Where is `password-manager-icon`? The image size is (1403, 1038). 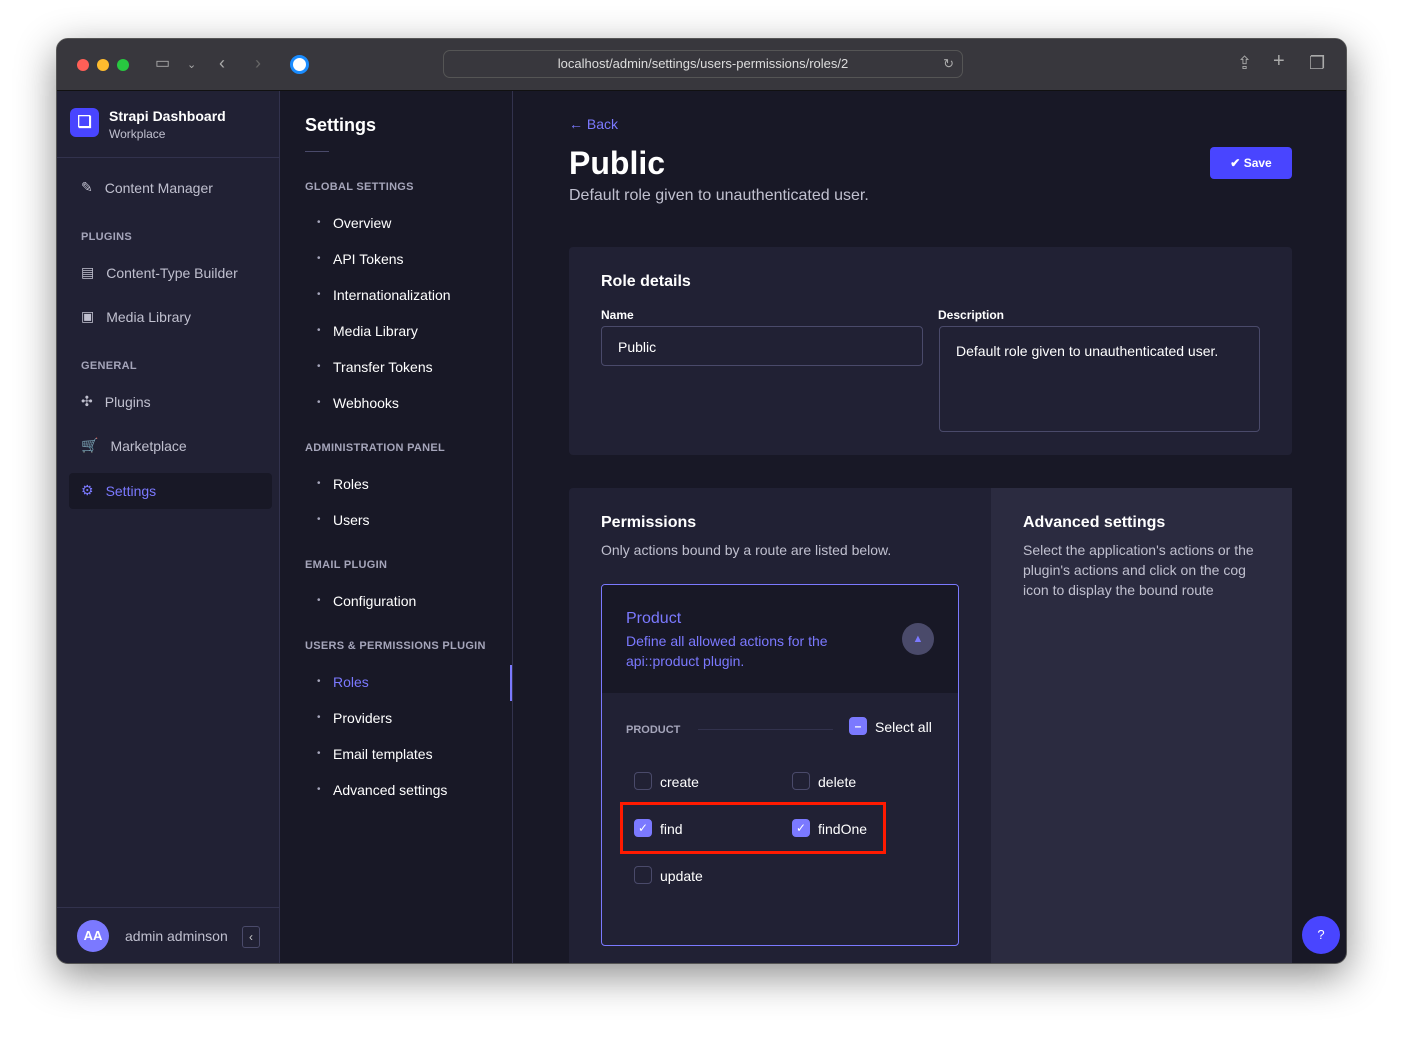
password-manager-icon is located at coordinates (299, 64).